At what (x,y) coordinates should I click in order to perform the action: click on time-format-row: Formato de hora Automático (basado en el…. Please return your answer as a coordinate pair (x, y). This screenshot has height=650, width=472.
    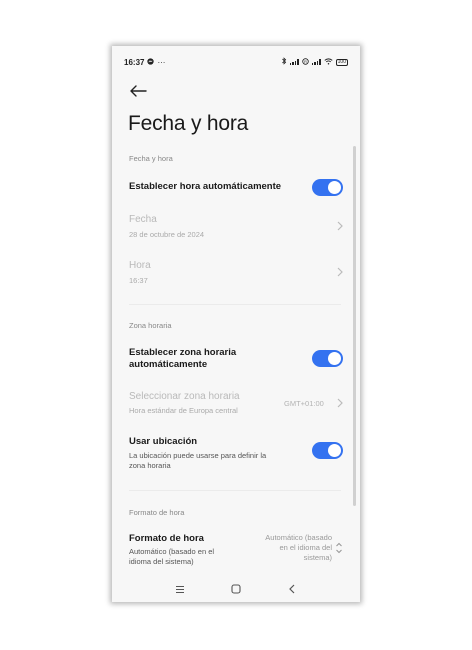
    Looking at the image, I should click on (236, 552).